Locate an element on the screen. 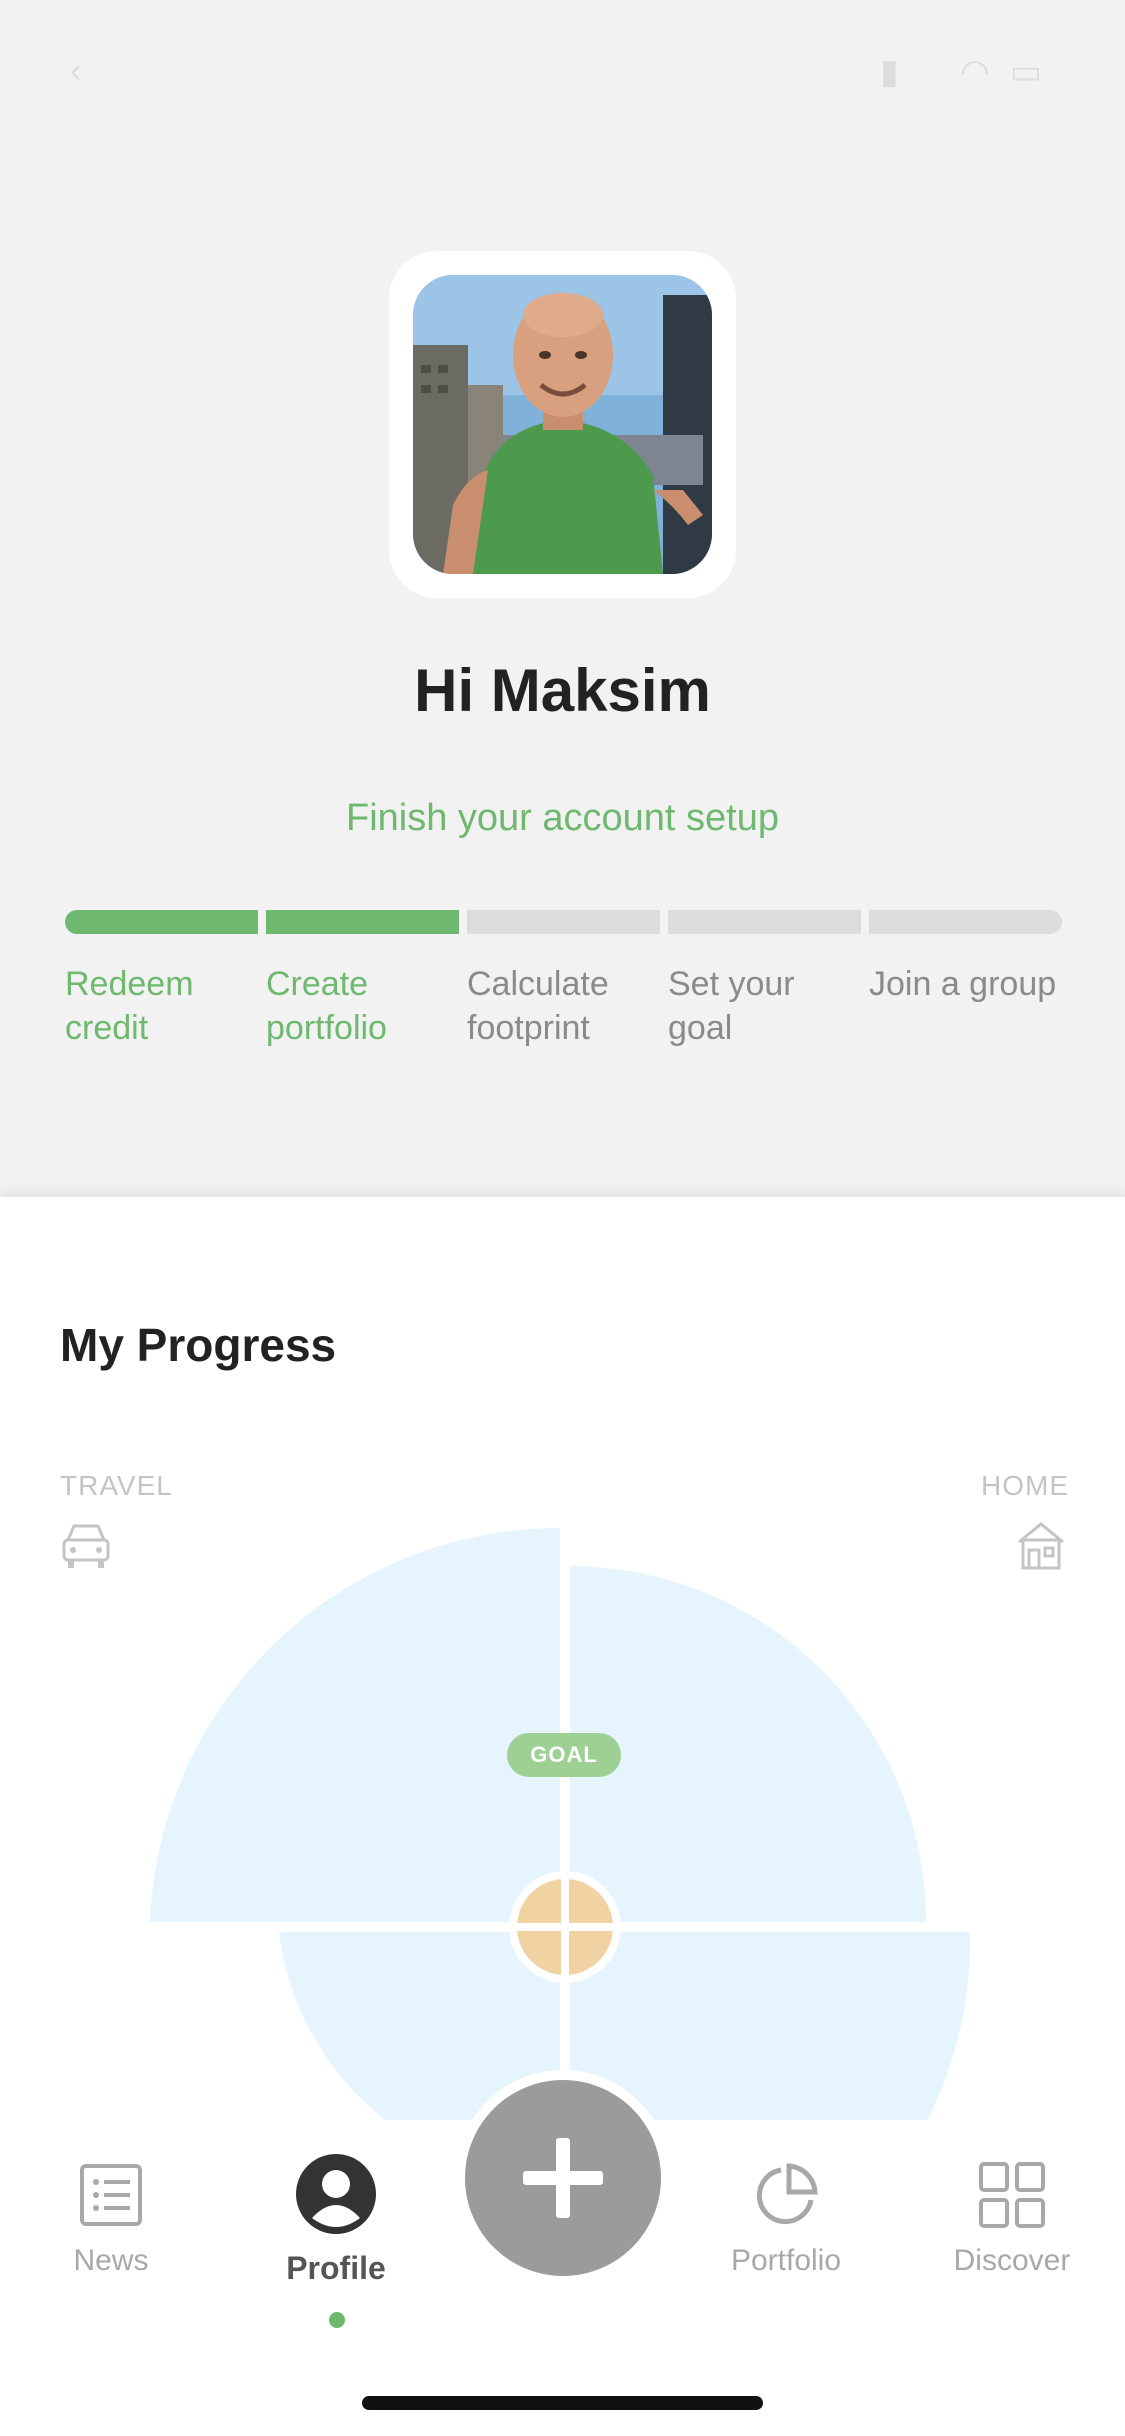 The image size is (1125, 2436). wifi-icon: ◠ is located at coordinates (975, 72).